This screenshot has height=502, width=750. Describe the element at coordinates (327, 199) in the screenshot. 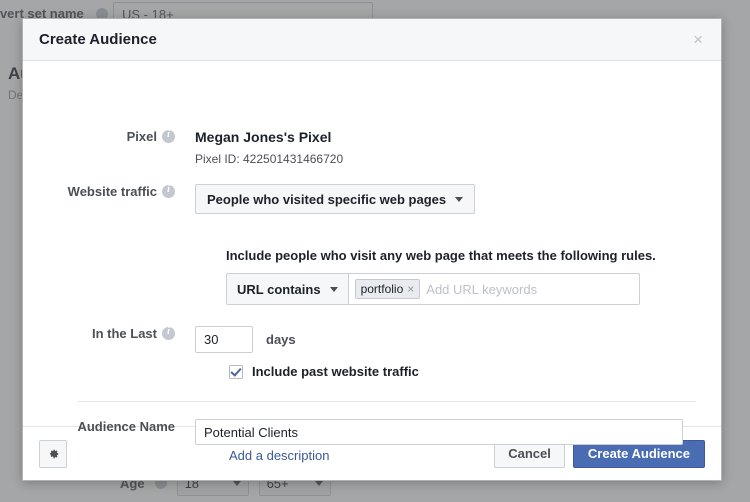

I see `website-traffic-selected-value: People who visited specific web pages` at that location.